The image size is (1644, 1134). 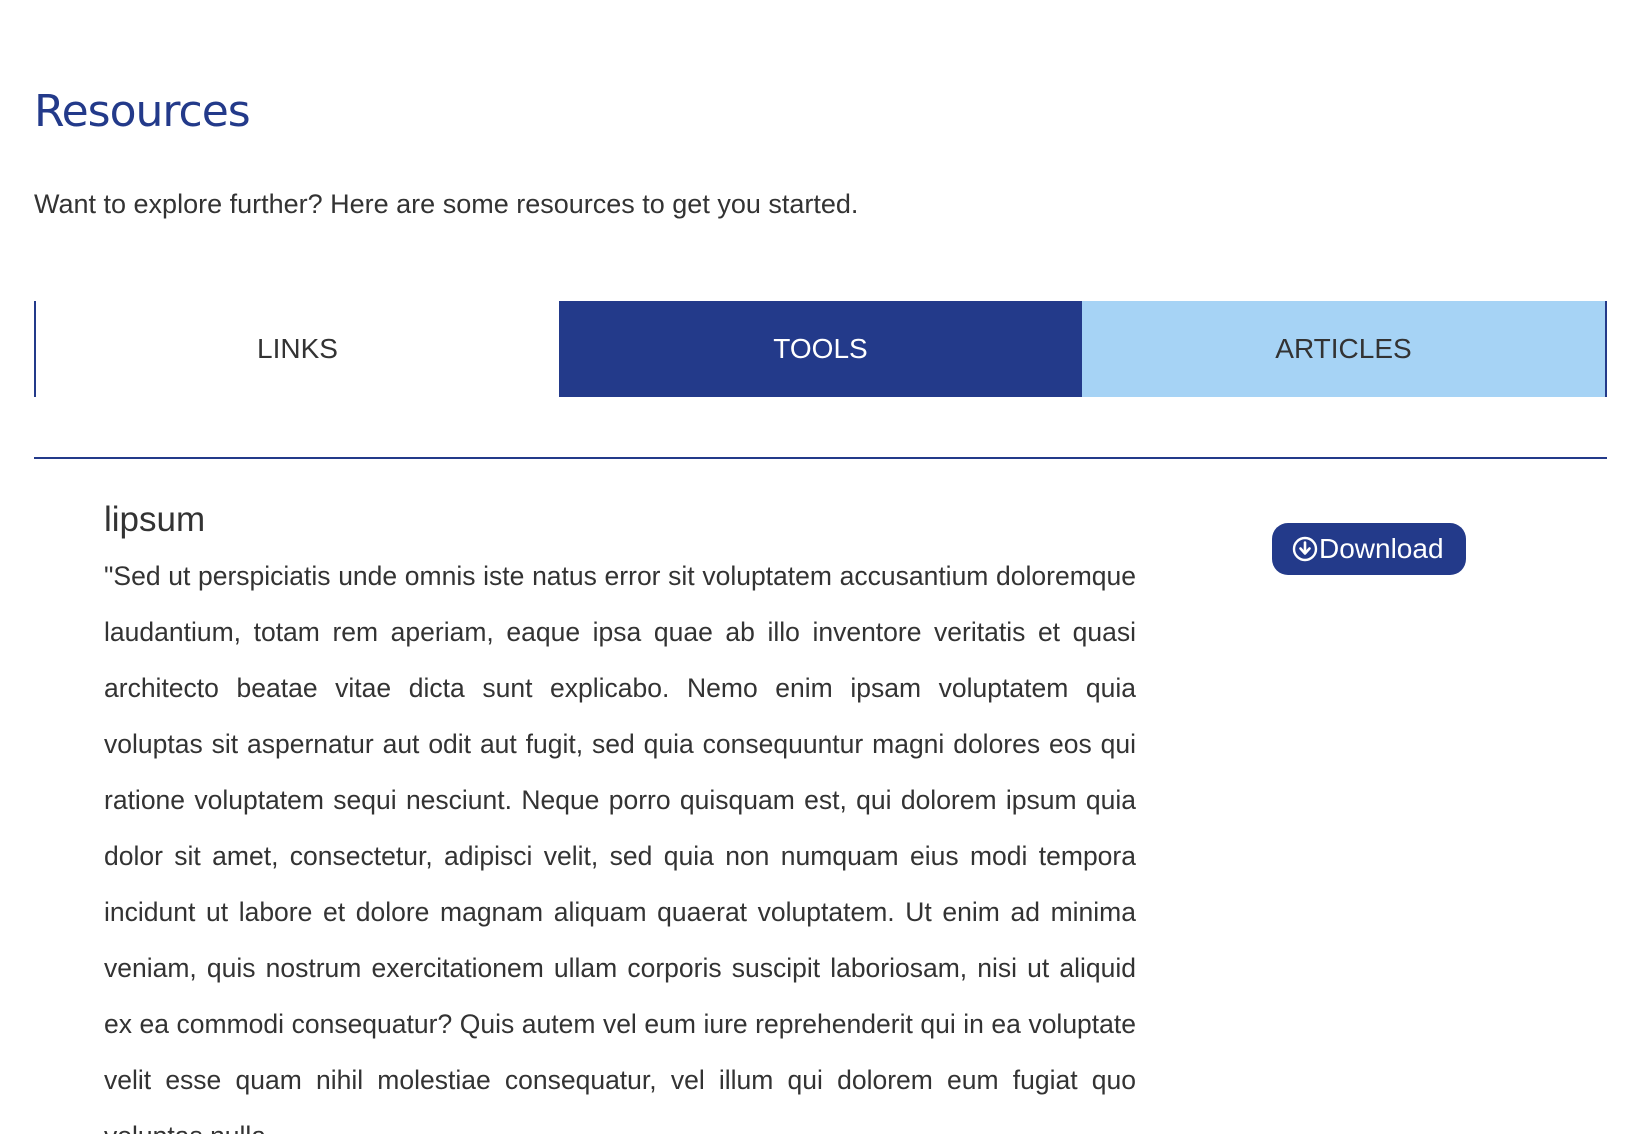 I want to click on download-label: Download, so click(x=1381, y=548).